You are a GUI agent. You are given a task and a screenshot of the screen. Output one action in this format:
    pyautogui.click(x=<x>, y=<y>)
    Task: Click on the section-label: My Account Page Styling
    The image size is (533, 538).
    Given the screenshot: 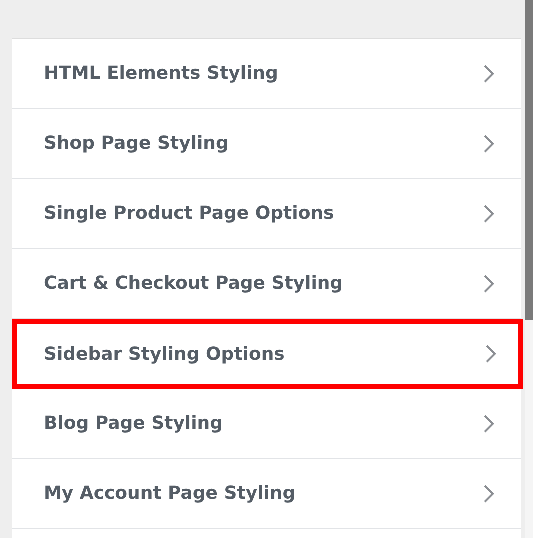 What is the action you would take?
    pyautogui.click(x=170, y=493)
    